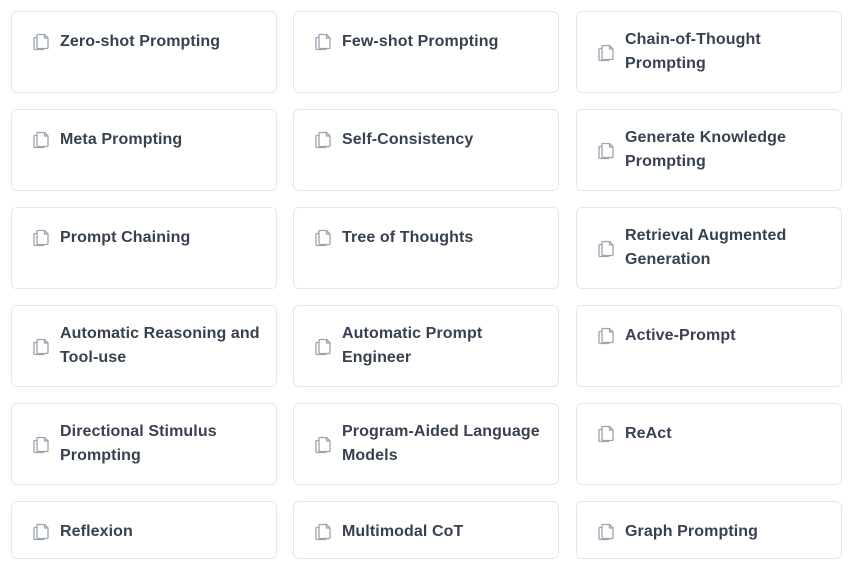 The width and height of the screenshot is (853, 574). I want to click on card-retrieval-augmented-generation: Retrieval Augmented Generation, so click(709, 248).